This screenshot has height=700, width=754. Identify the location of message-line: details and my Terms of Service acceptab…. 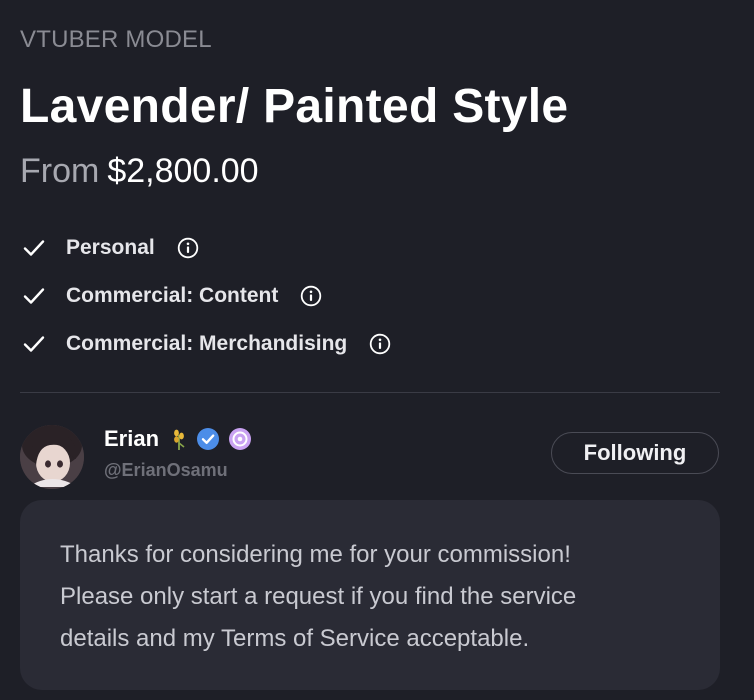
(295, 638).